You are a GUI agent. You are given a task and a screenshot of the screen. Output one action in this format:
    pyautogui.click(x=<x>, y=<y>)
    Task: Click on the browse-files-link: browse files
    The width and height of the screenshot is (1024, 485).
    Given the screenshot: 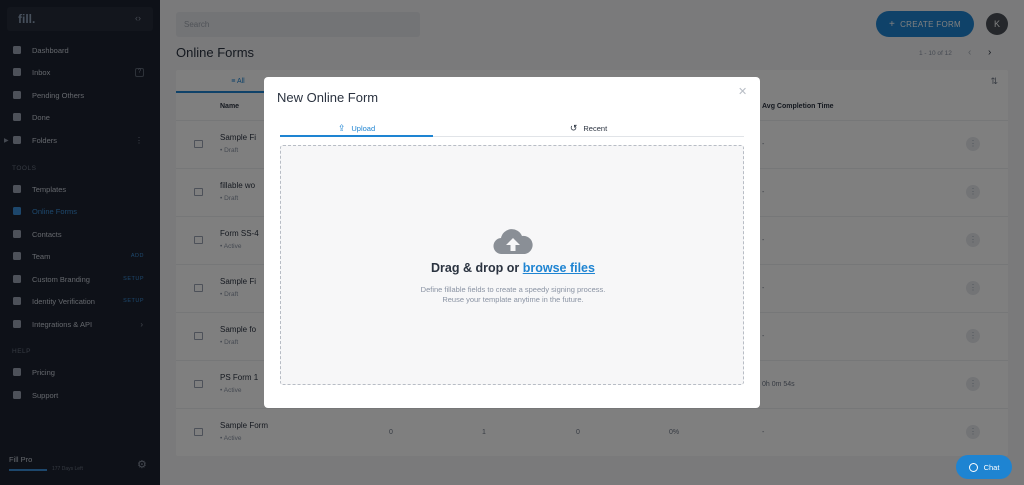 What is the action you would take?
    pyautogui.click(x=559, y=268)
    